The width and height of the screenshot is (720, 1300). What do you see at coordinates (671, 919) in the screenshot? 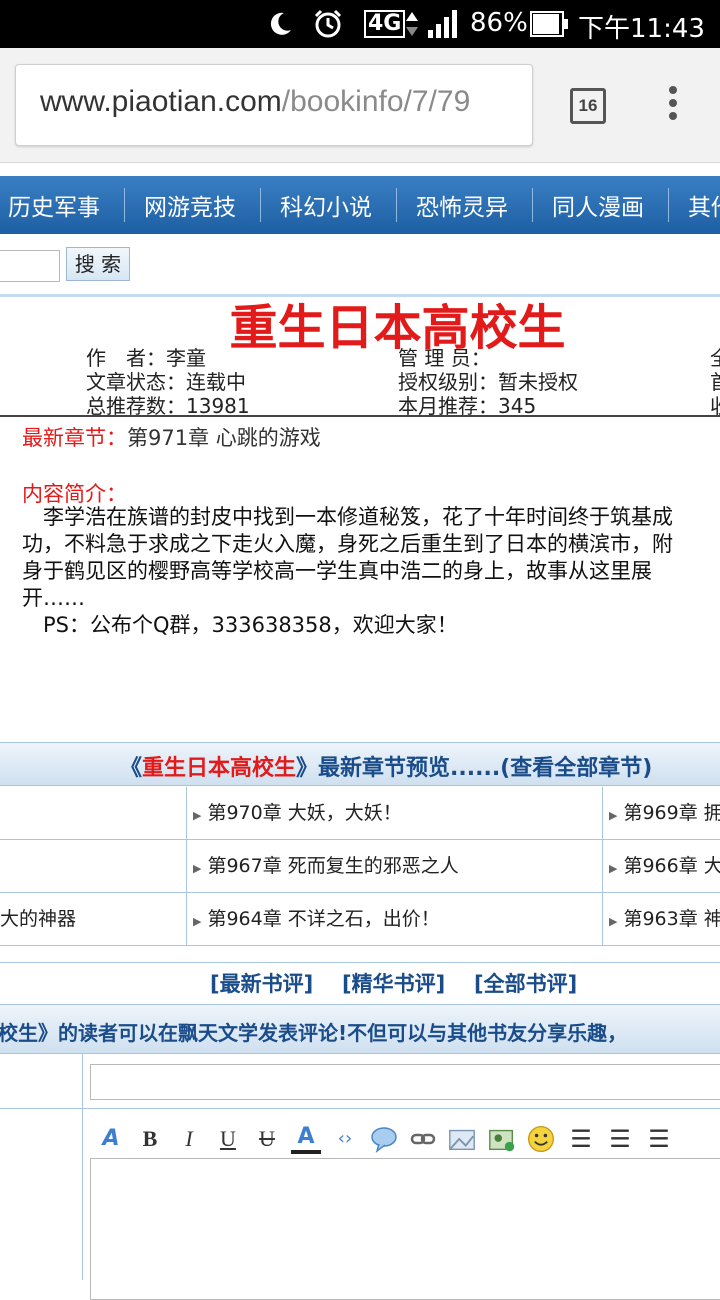
I see `chapter-link: 第963章 神` at bounding box center [671, 919].